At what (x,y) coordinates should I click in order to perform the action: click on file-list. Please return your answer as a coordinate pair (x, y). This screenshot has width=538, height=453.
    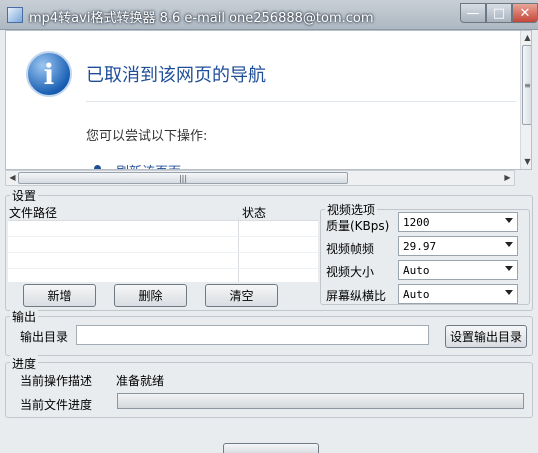
    Looking at the image, I should click on (163, 251).